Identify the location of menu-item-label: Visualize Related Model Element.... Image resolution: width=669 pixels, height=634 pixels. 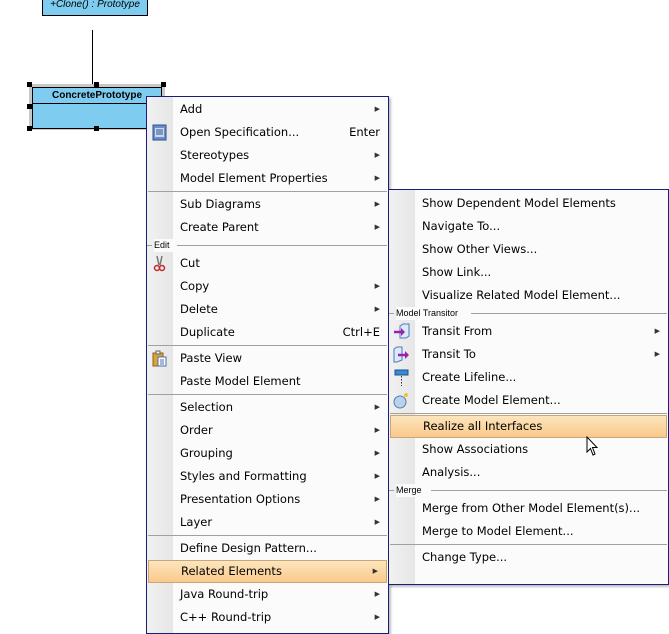
(521, 295).